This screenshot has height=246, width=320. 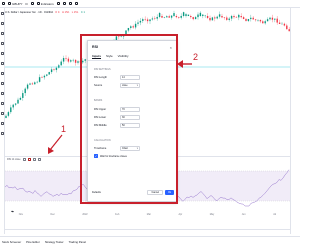 I want to click on redo-icon, so click(x=76, y=3).